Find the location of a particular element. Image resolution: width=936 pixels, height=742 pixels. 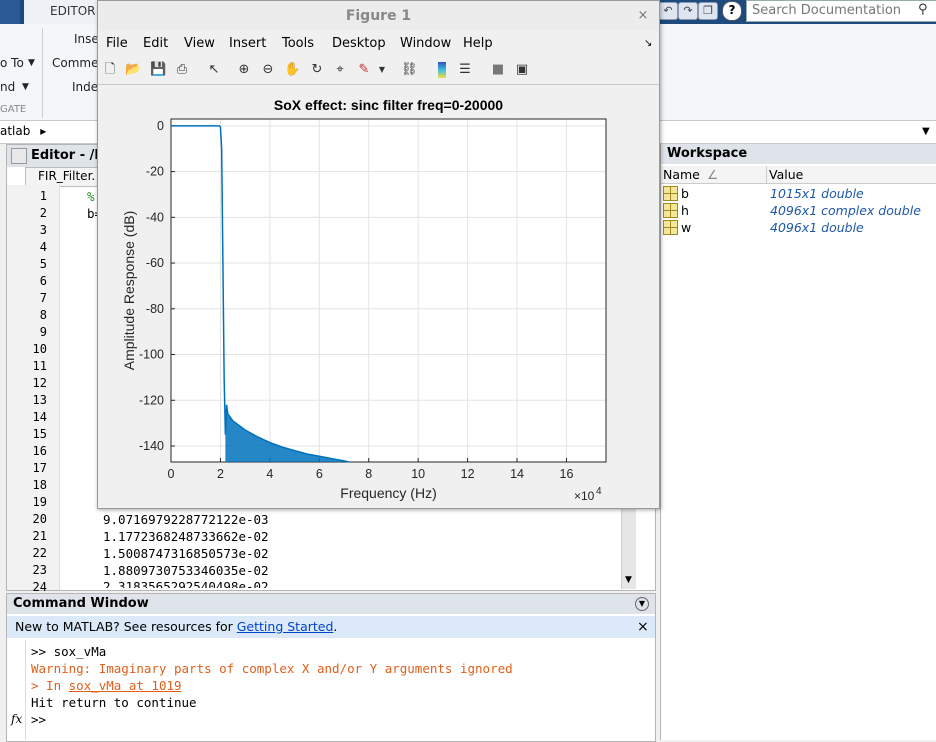

link-plot-icon: ⛓ is located at coordinates (409, 70).